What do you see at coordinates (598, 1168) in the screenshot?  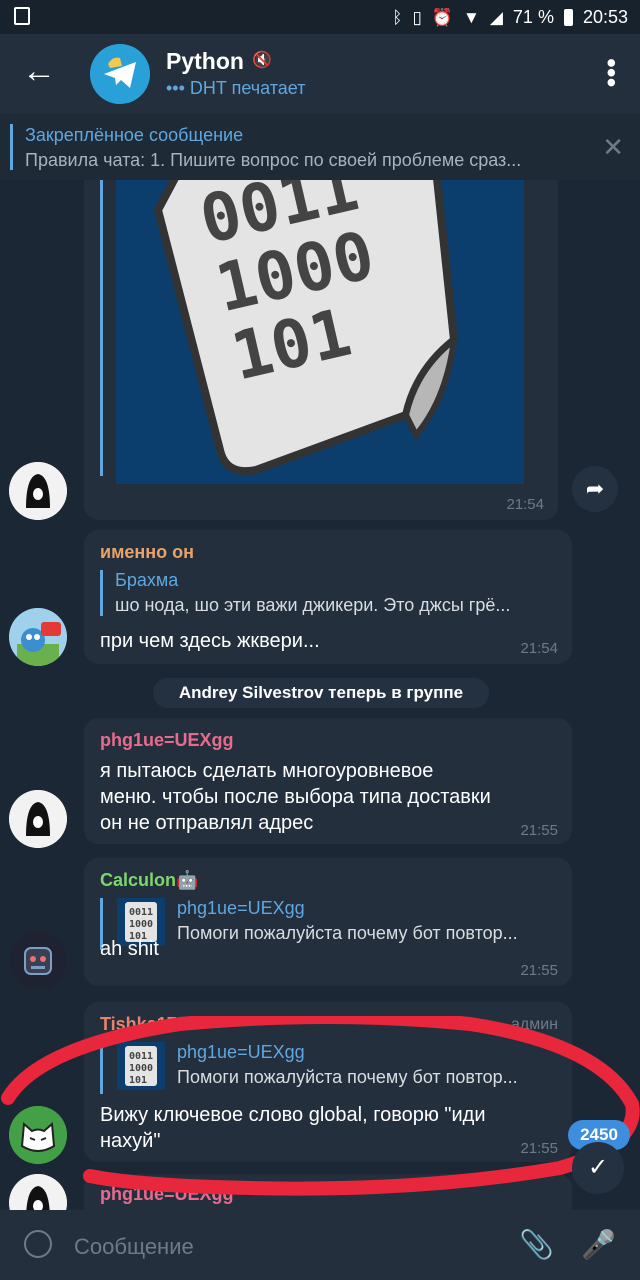 I see `checkmark-icon: ✓` at bounding box center [598, 1168].